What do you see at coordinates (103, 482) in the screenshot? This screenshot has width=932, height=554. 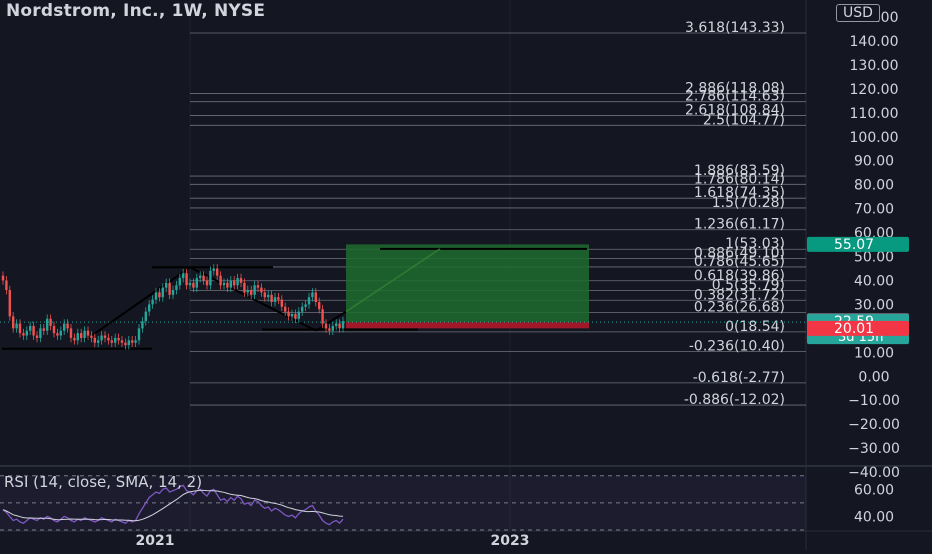 I see `rsi-indicator-label: RSI (14, close, SMA, 14, 2)` at bounding box center [103, 482].